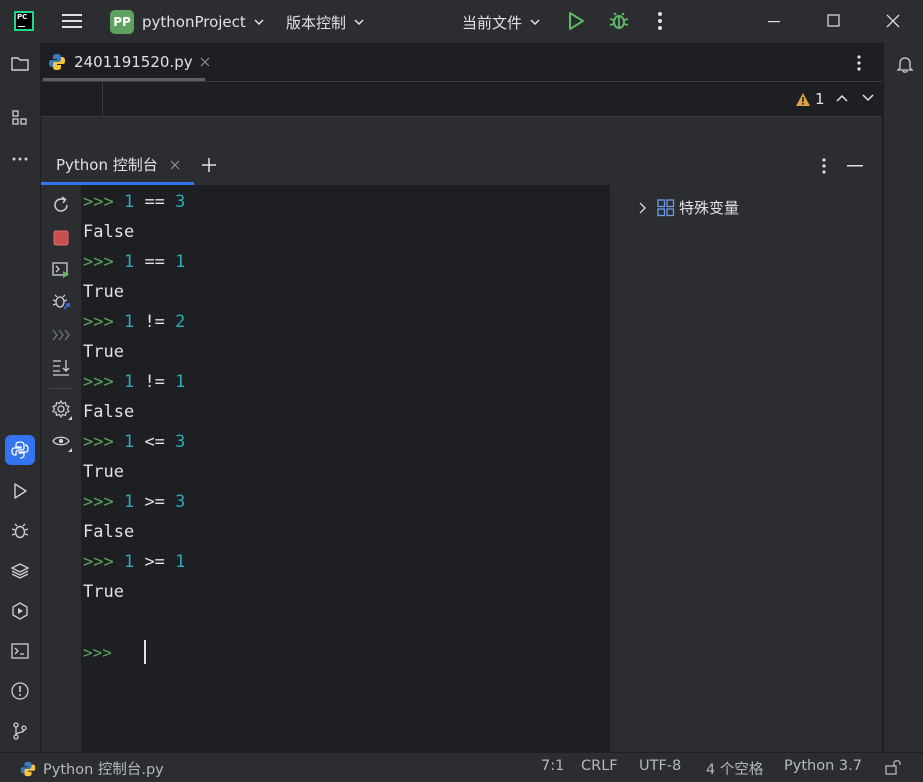  I want to click on bug-icon, so click(619, 20).